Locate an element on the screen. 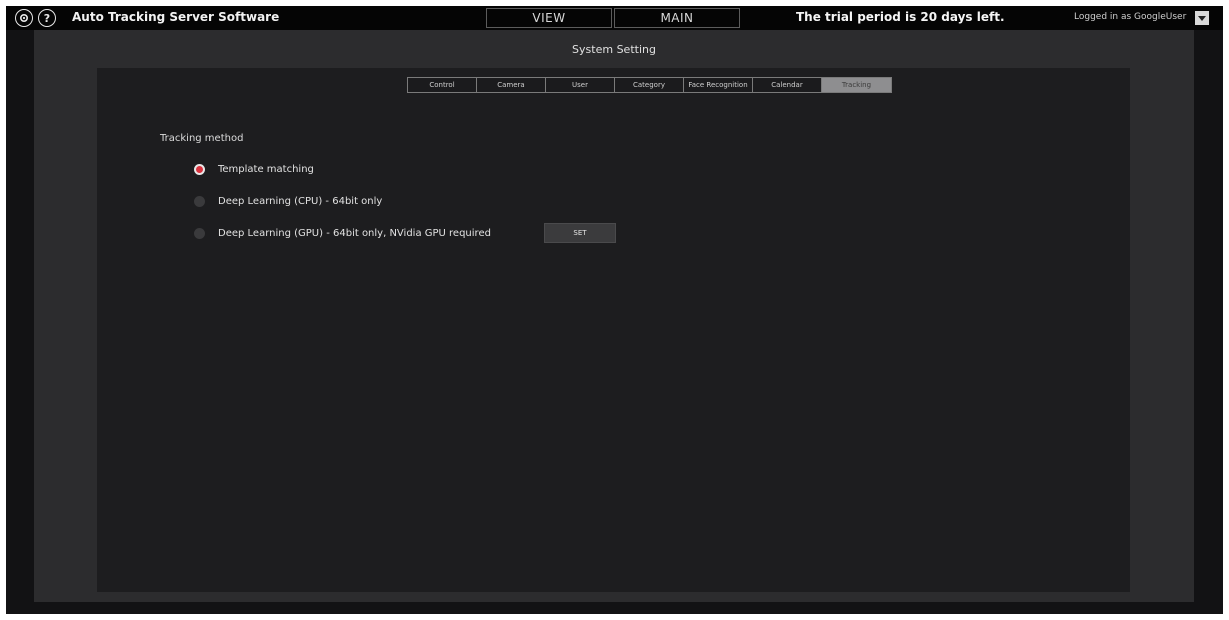 The image size is (1229, 620). user-menu-dropdown is located at coordinates (1202, 18).